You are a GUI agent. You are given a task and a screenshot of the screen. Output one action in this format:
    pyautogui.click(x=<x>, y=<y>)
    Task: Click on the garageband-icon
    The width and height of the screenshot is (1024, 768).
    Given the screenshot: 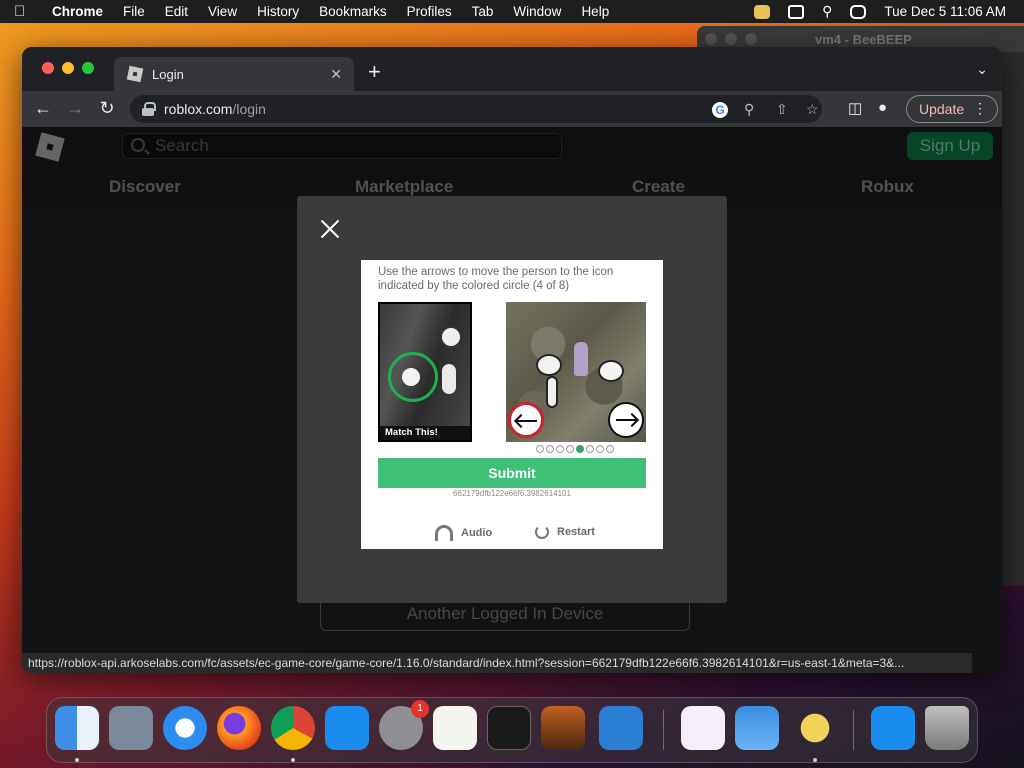 What is the action you would take?
    pyautogui.click(x=563, y=728)
    